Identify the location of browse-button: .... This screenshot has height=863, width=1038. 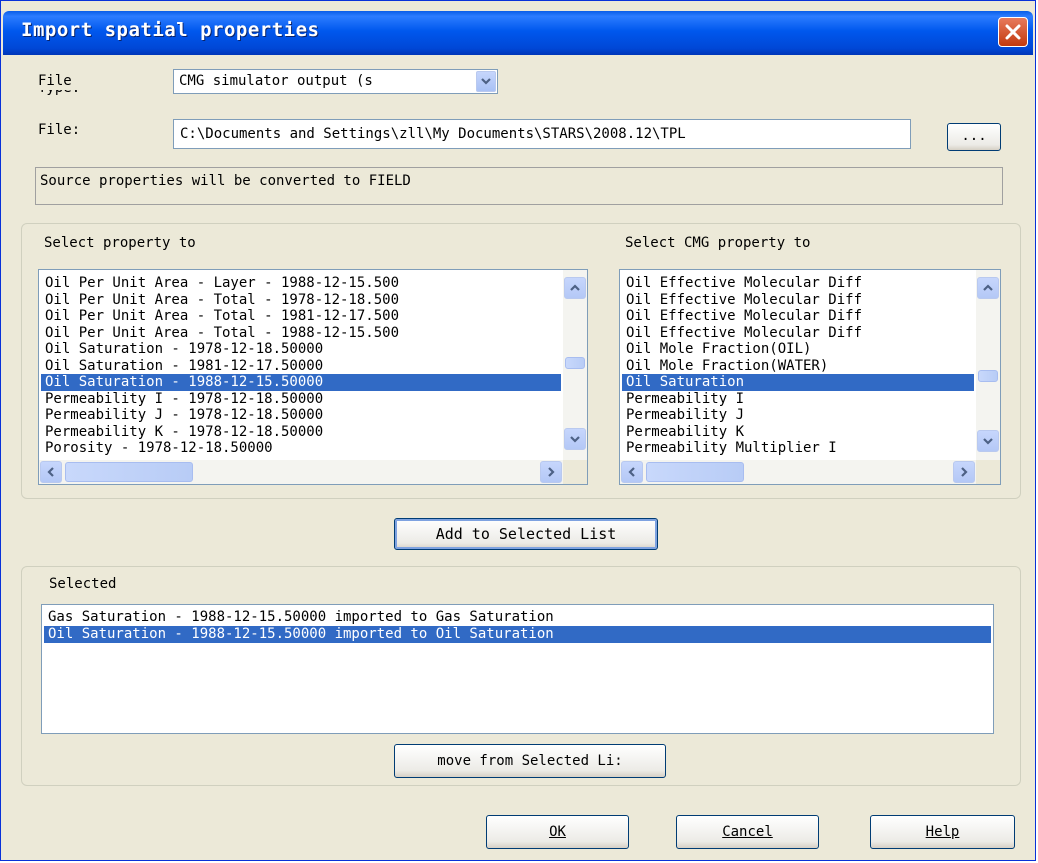
(974, 137).